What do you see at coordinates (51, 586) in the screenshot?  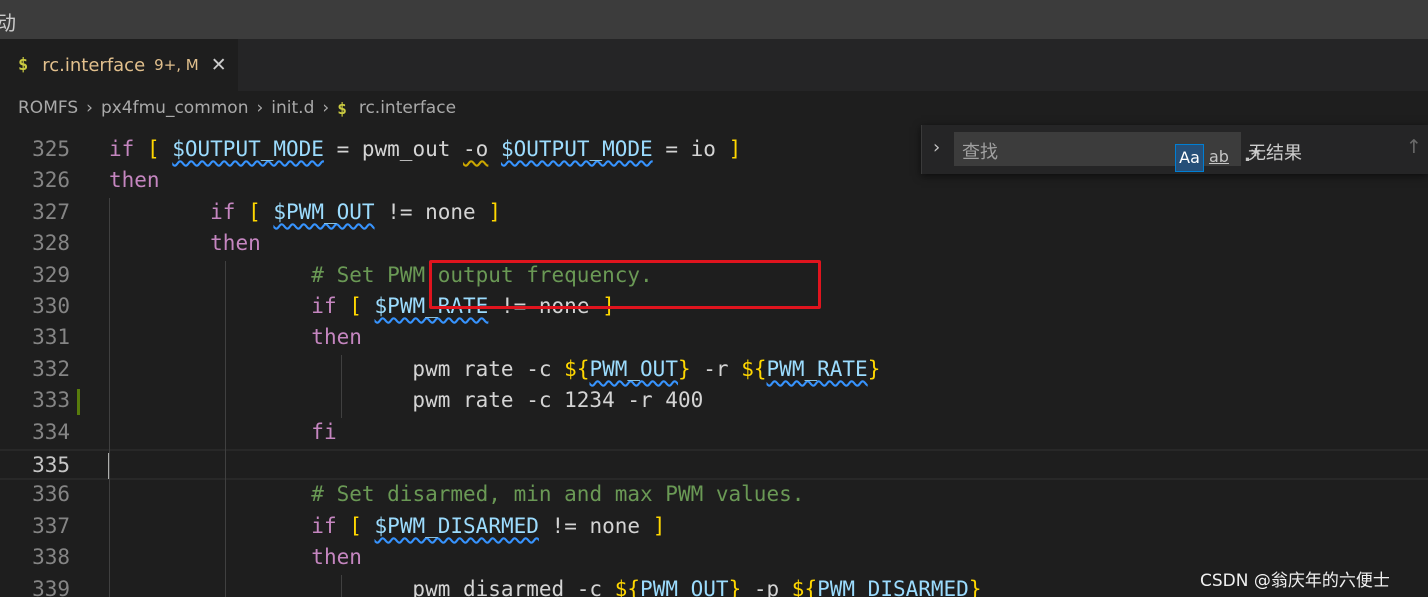 I see `line-number: 339` at bounding box center [51, 586].